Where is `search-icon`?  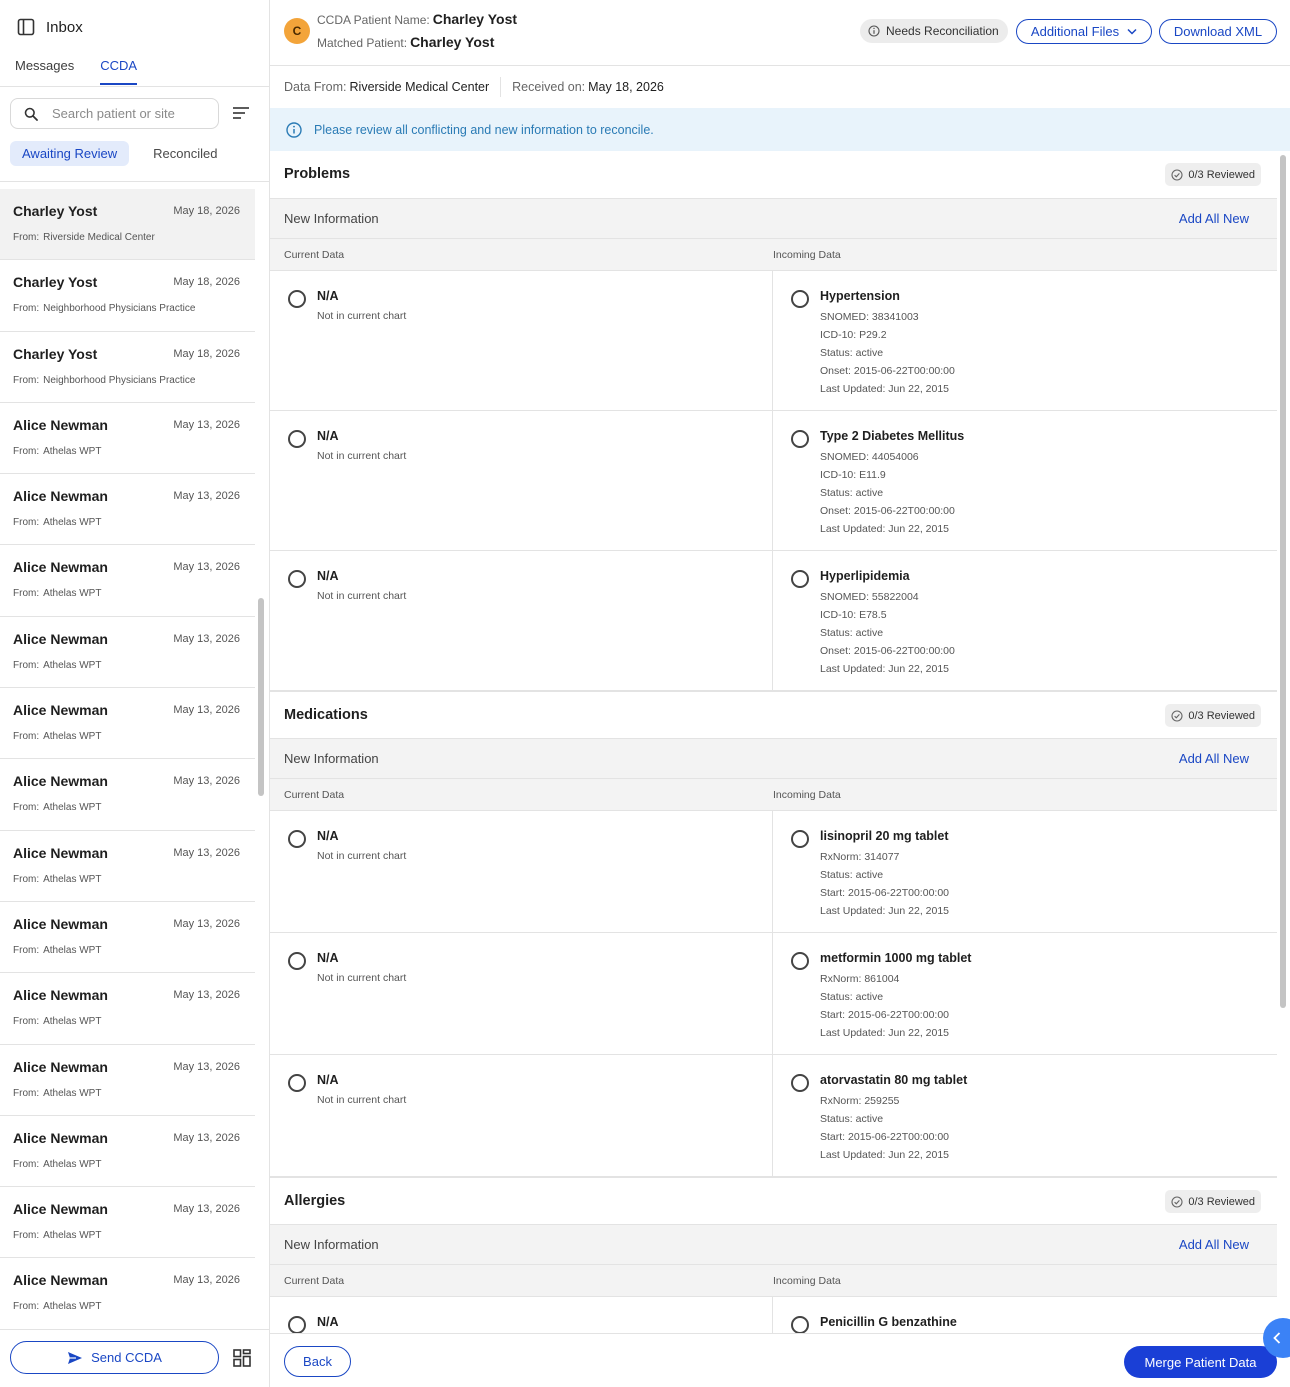 search-icon is located at coordinates (31, 114).